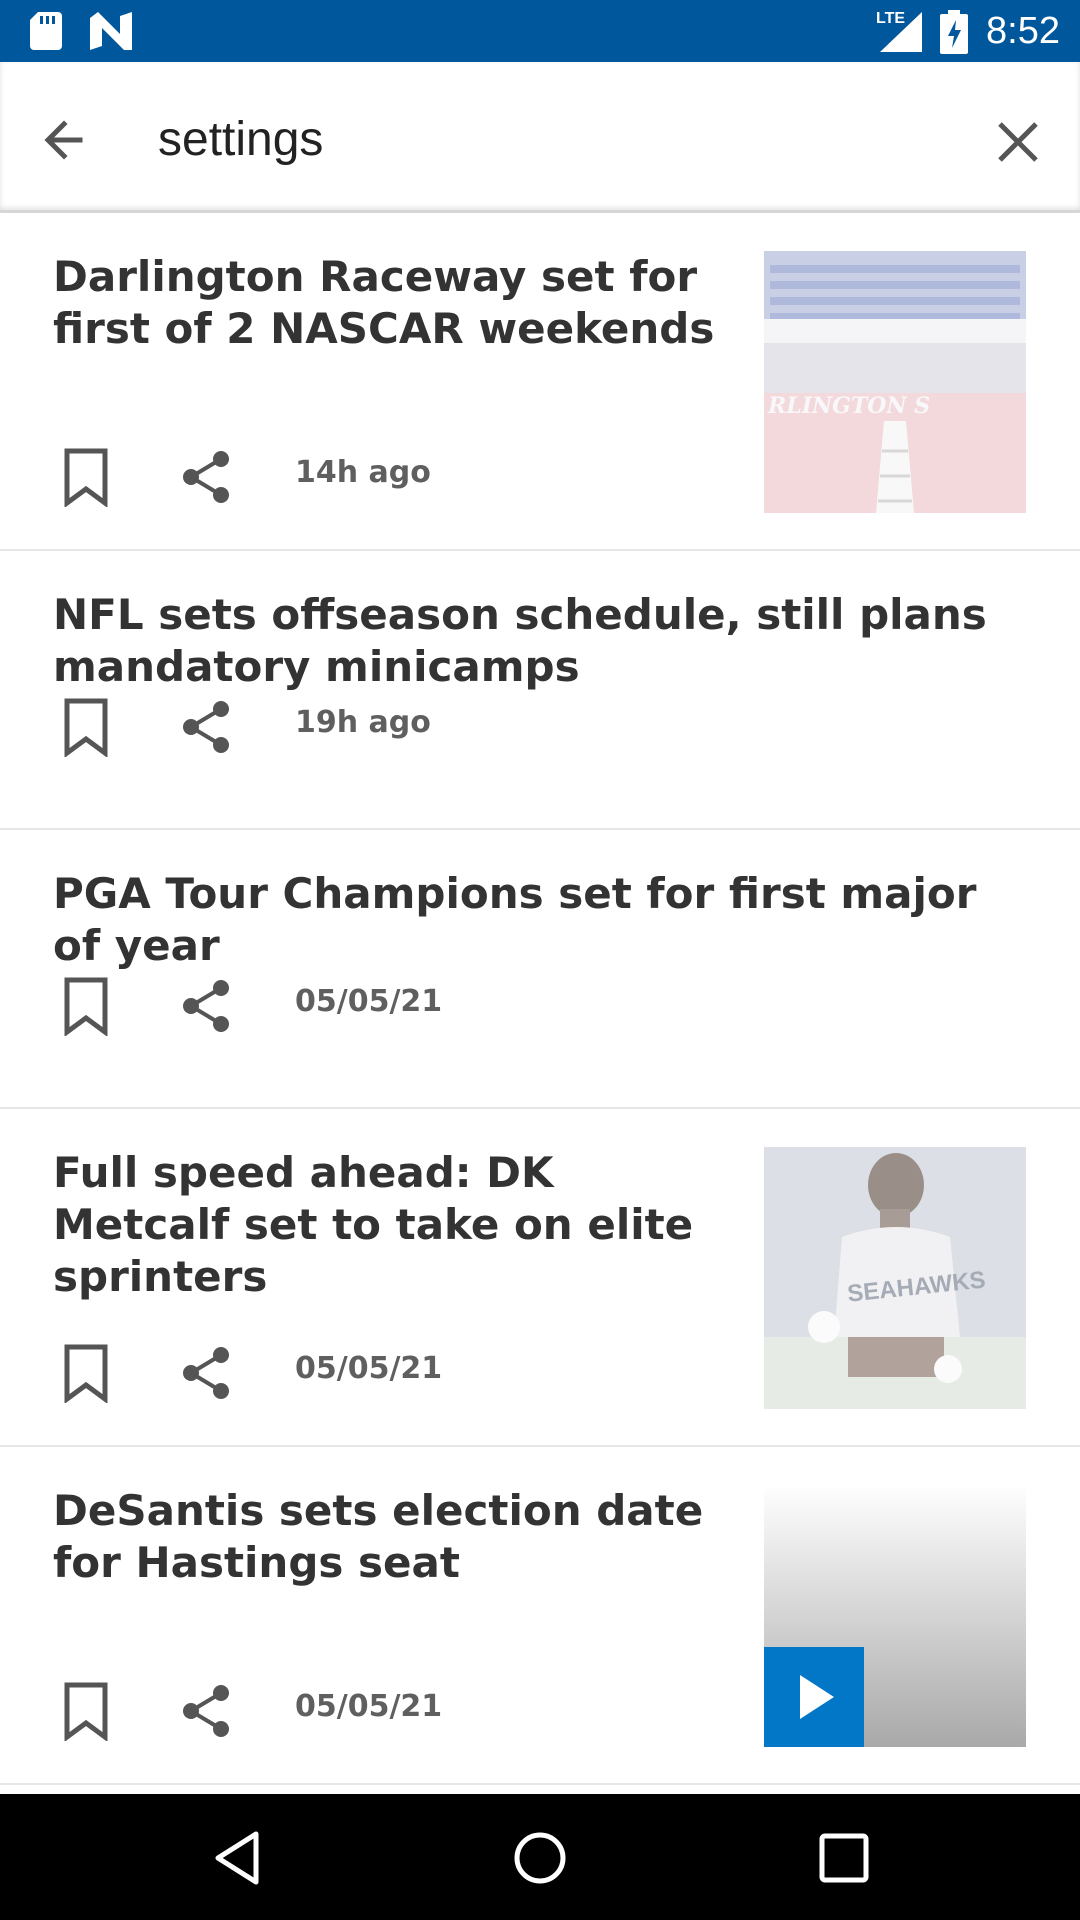  What do you see at coordinates (363, 472) in the screenshot?
I see `article-date: 14h ago` at bounding box center [363, 472].